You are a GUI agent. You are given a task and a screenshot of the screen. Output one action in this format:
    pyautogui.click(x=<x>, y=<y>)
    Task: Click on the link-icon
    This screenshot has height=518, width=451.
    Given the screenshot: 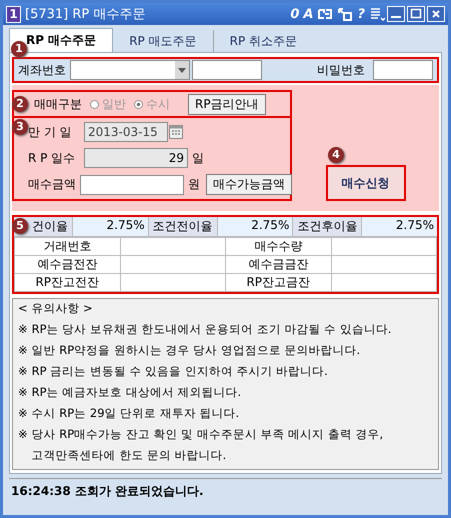 What is the action you would take?
    pyautogui.click(x=325, y=14)
    